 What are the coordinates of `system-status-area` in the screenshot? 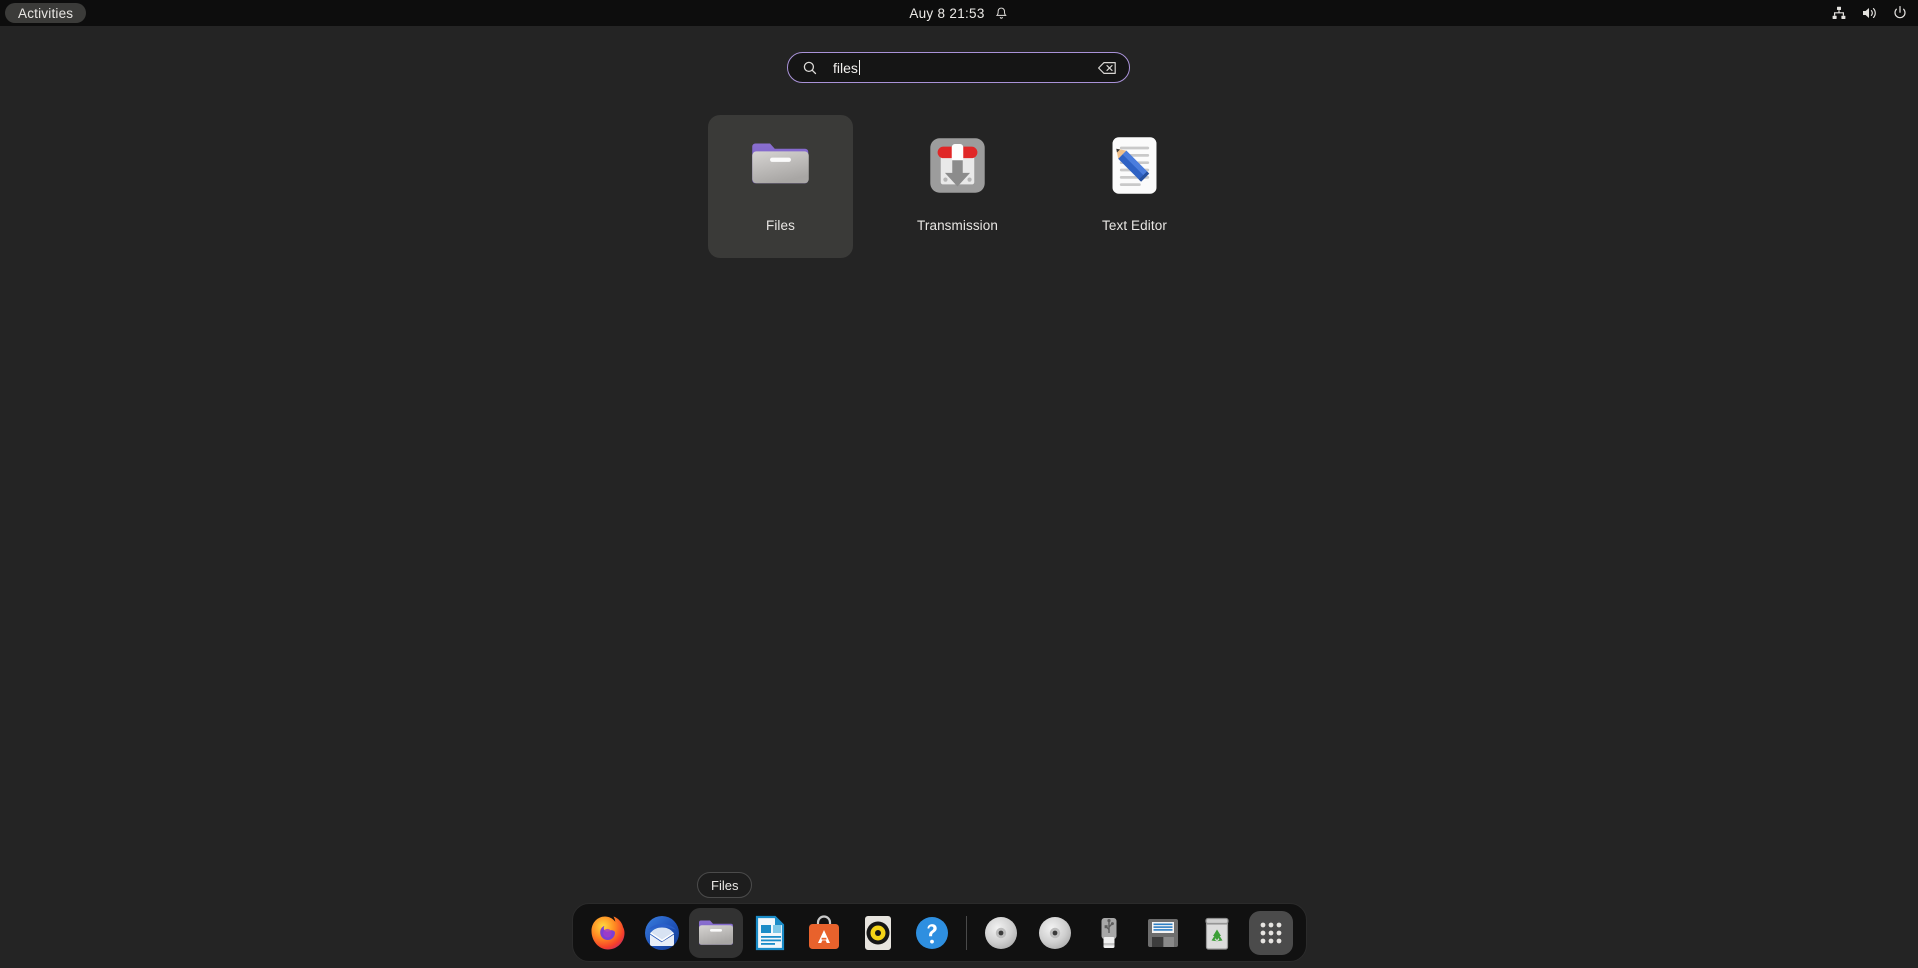 It's located at (1869, 13).